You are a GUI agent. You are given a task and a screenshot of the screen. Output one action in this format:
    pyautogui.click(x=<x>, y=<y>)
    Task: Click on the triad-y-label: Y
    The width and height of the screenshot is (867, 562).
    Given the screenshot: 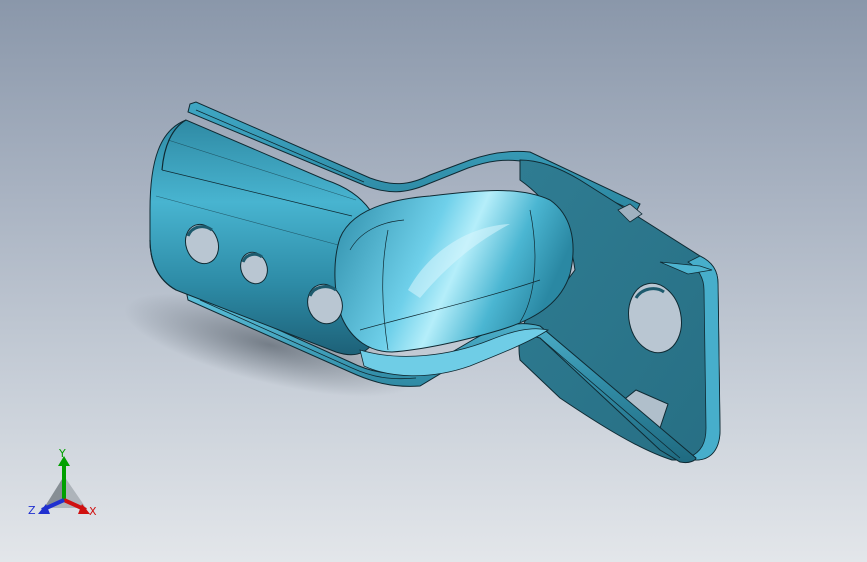 What is the action you would take?
    pyautogui.click(x=62, y=453)
    